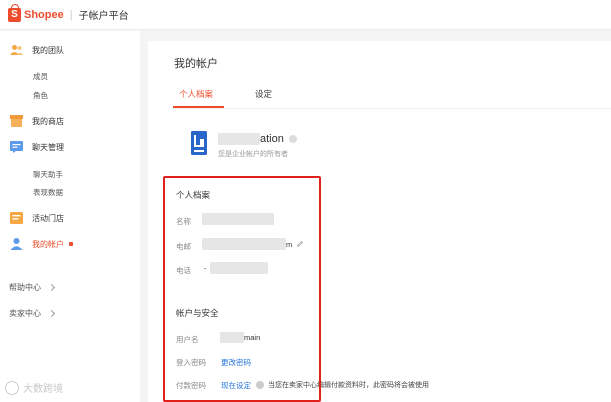 The height and width of the screenshot is (402, 611). What do you see at coordinates (14, 12) in the screenshot?
I see `shopee-bag-icon: S` at bounding box center [14, 12].